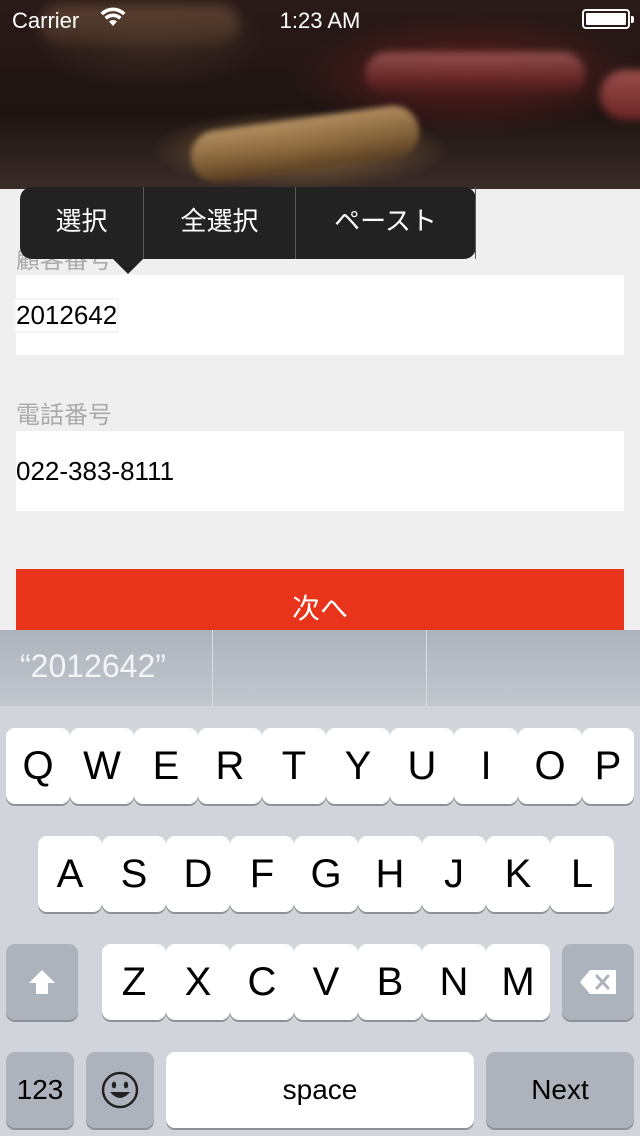  I want to click on key-w: W, so click(102, 766).